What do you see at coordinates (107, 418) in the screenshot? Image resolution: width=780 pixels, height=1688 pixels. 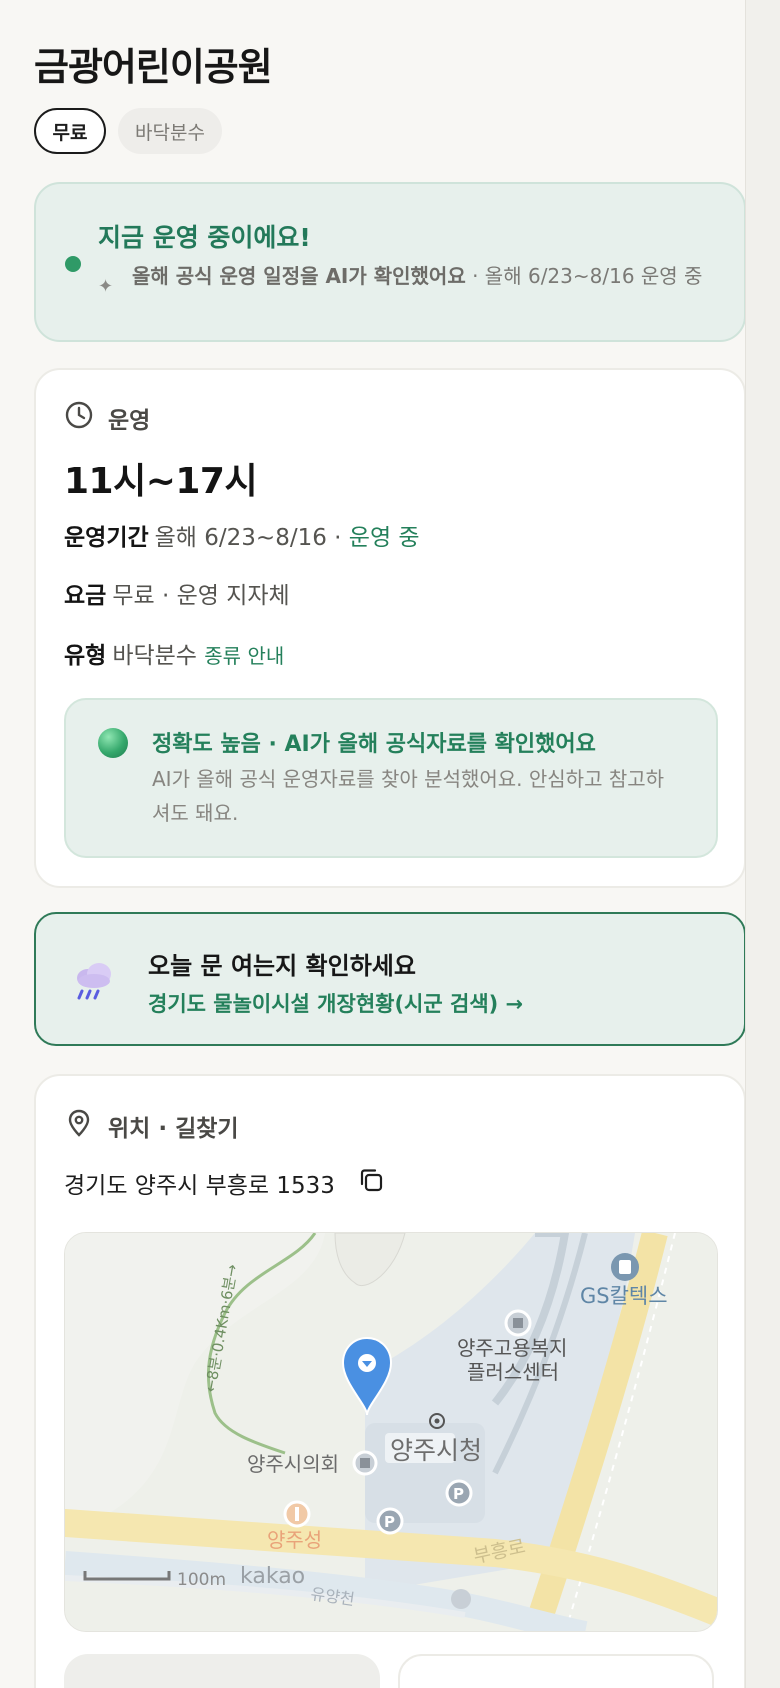 I see `operation-header: 운영` at bounding box center [107, 418].